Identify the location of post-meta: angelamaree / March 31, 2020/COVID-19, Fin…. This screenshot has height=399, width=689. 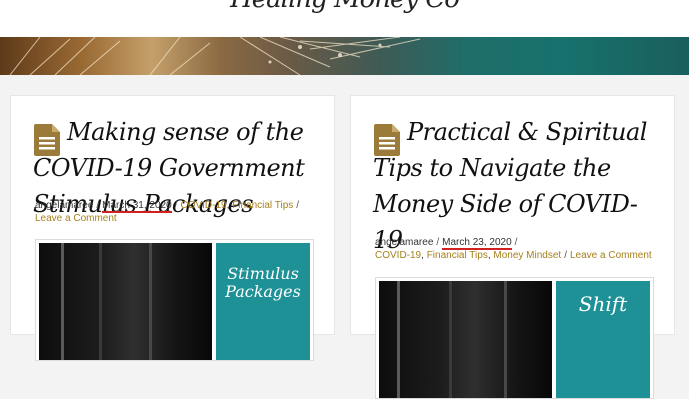
(167, 212).